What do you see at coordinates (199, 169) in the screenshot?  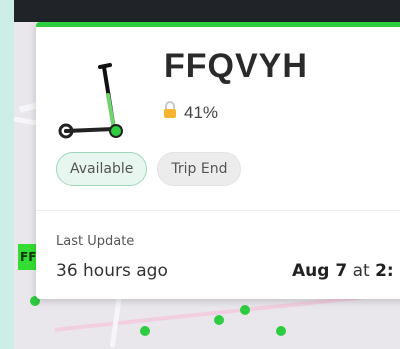 I see `status-chip-trip-end: Trip End` at bounding box center [199, 169].